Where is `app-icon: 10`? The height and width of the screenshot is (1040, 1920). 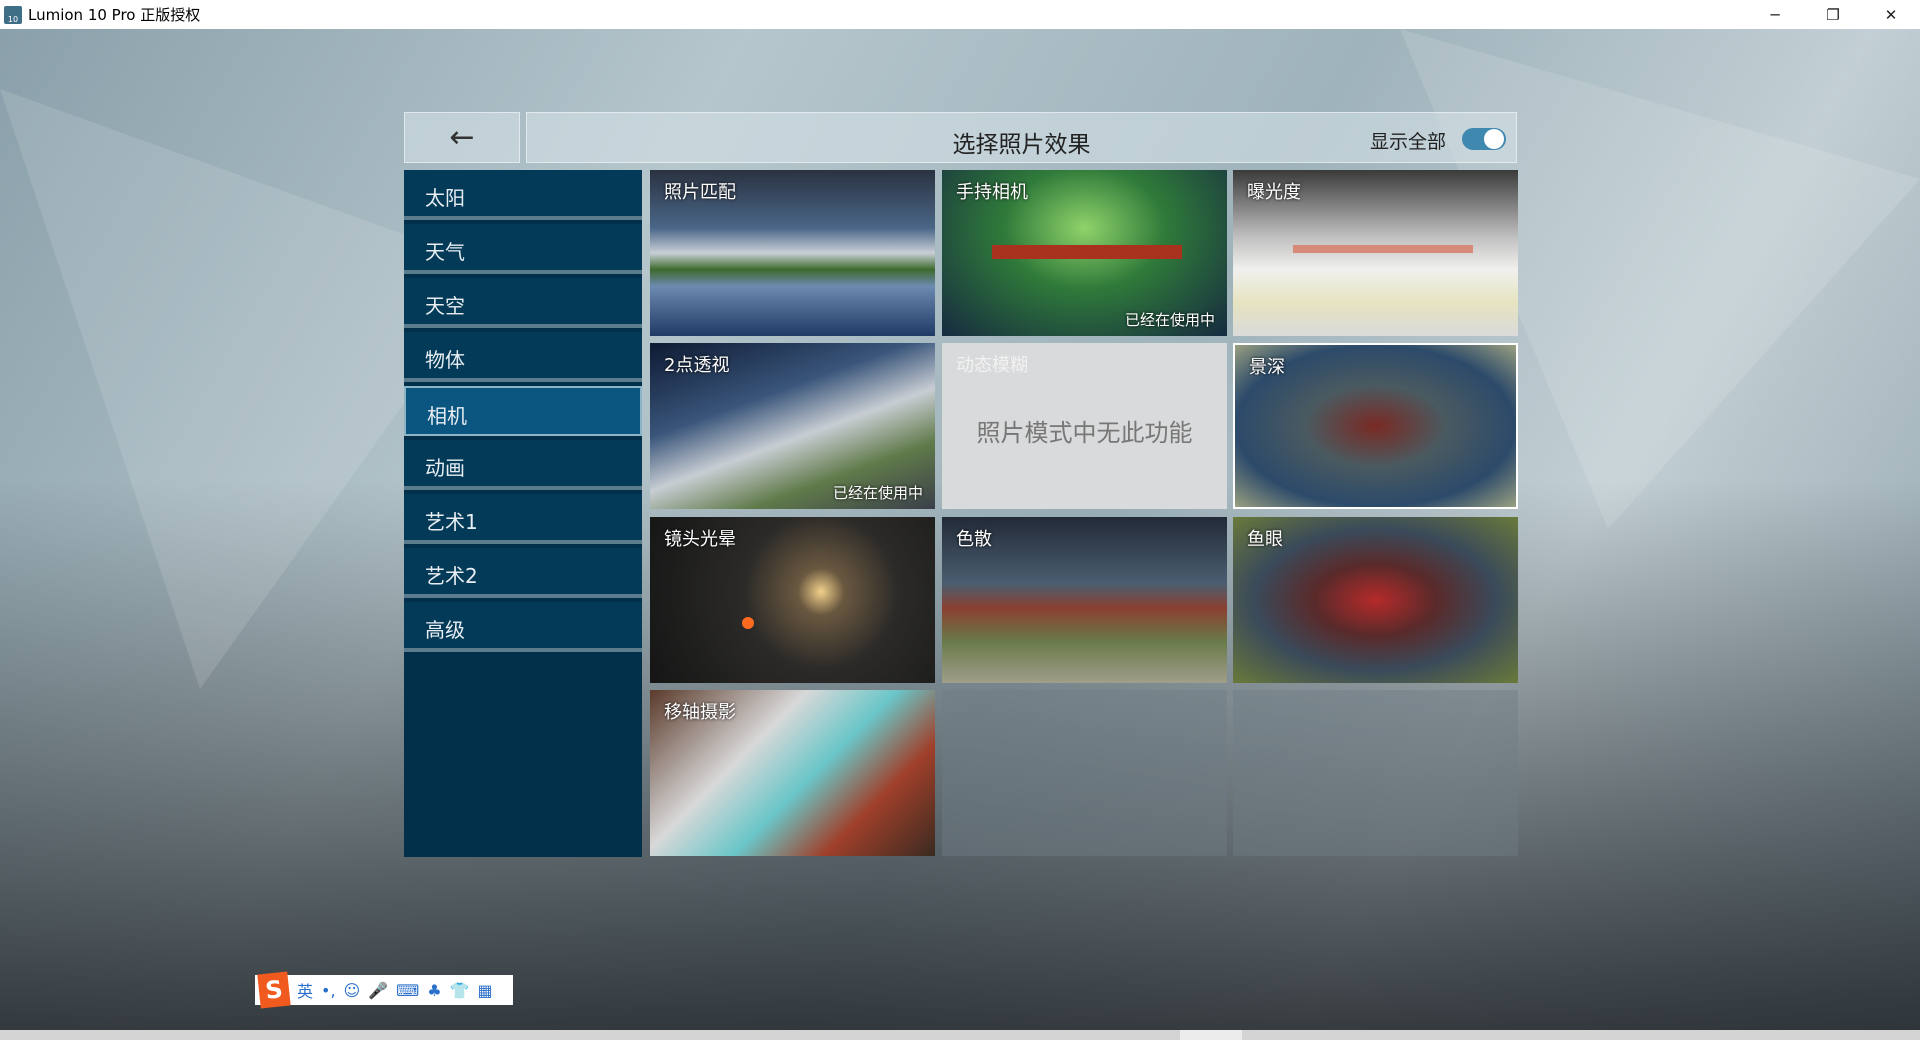 app-icon: 10 is located at coordinates (13, 14).